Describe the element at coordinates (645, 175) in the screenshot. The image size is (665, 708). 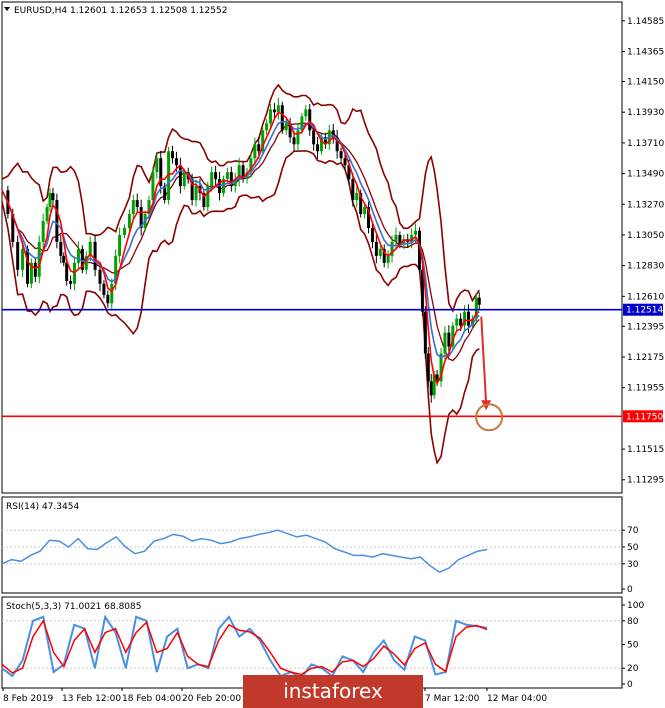
I see `price-tick-label: 1.13490` at that location.